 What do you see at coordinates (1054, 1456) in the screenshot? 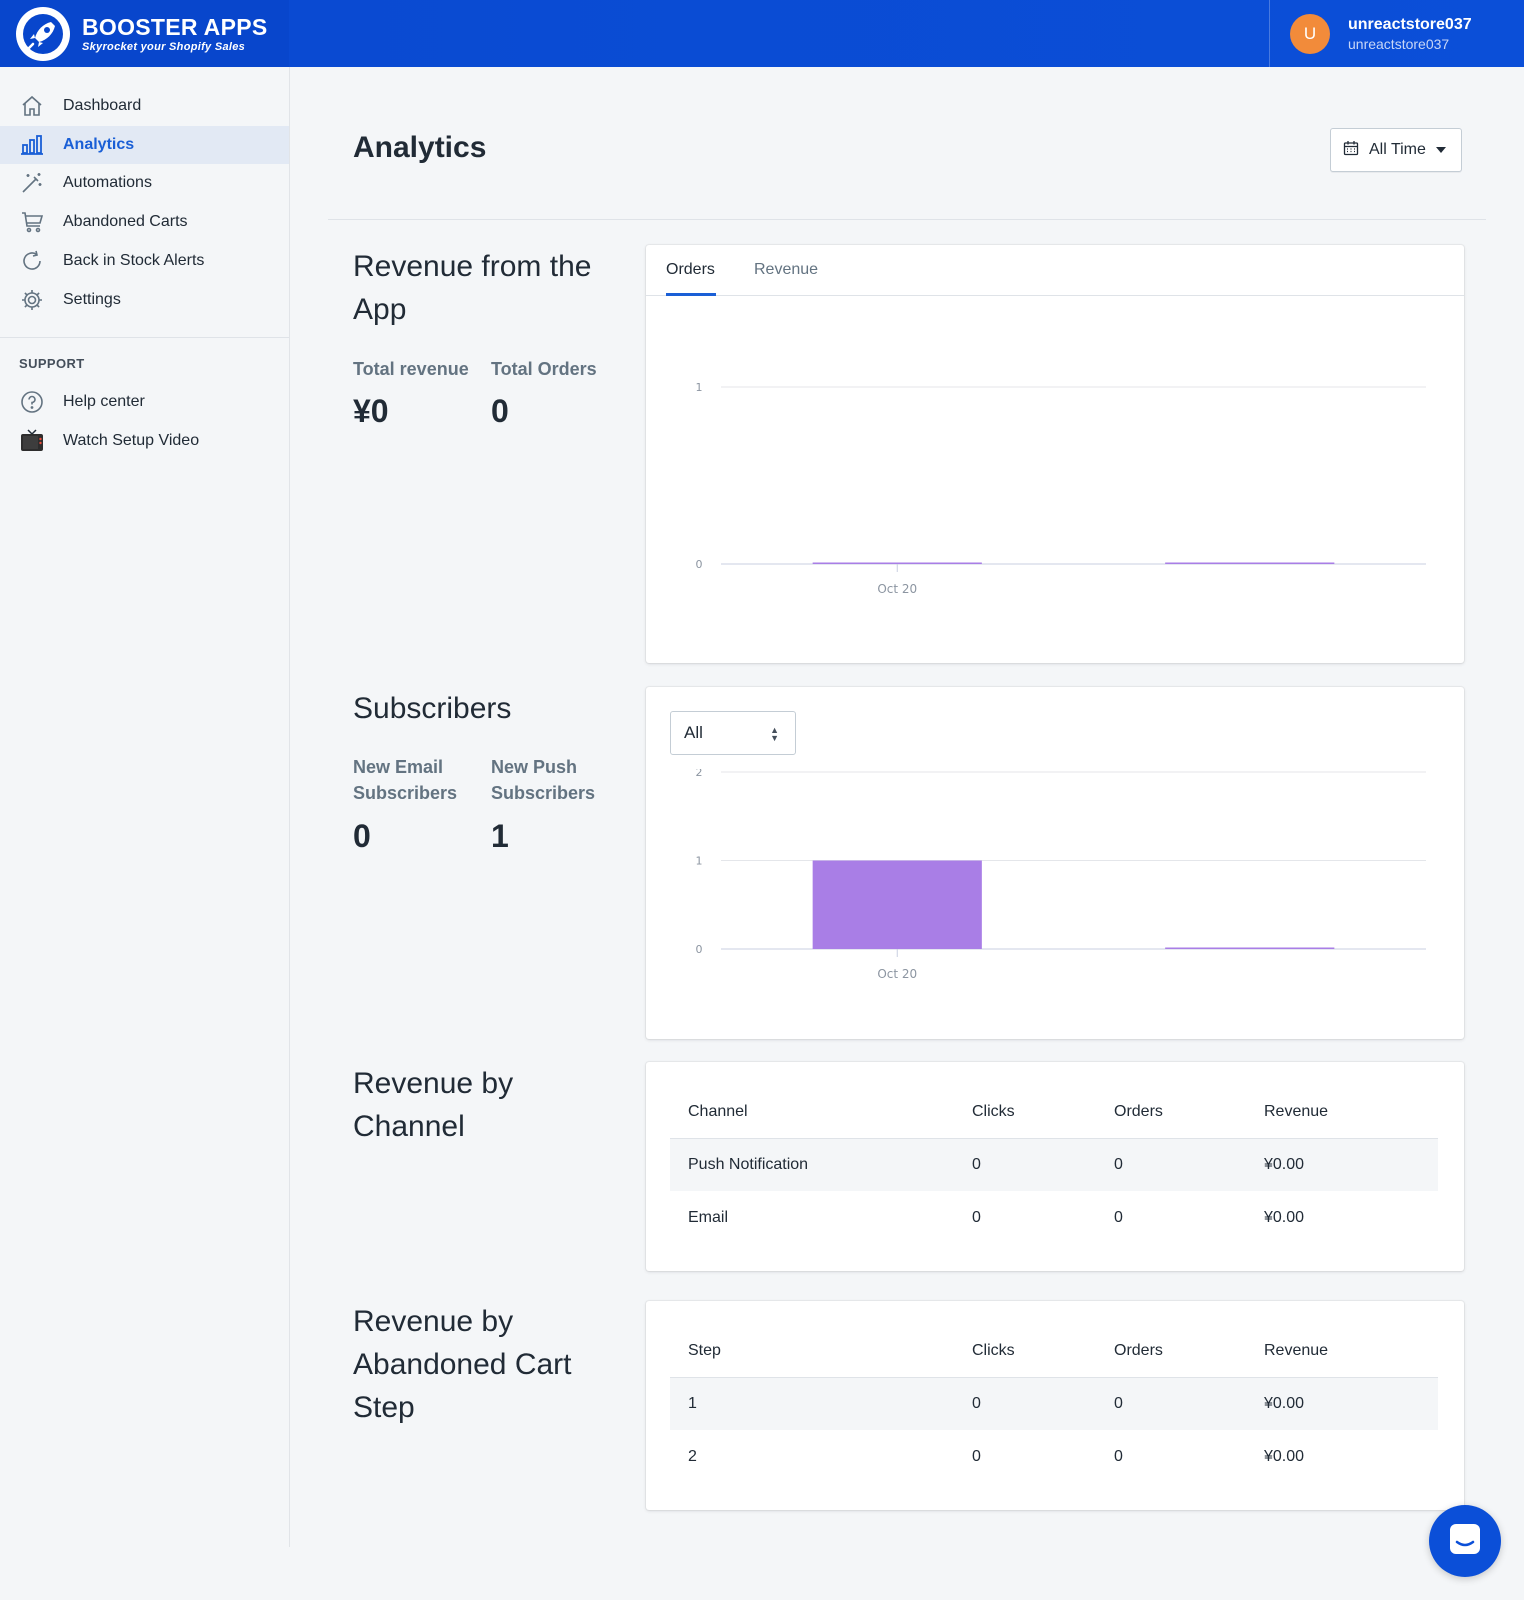
I see `table-row: 2 0 0 ¥0.00` at bounding box center [1054, 1456].